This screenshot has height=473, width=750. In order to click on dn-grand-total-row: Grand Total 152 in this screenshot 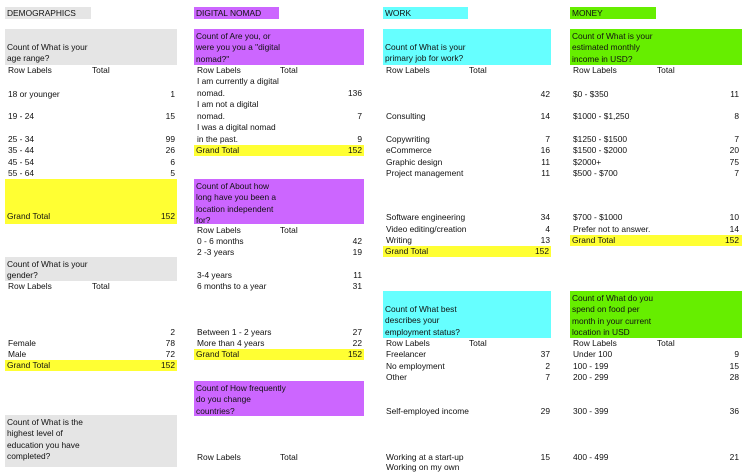, I will do `click(279, 151)`.